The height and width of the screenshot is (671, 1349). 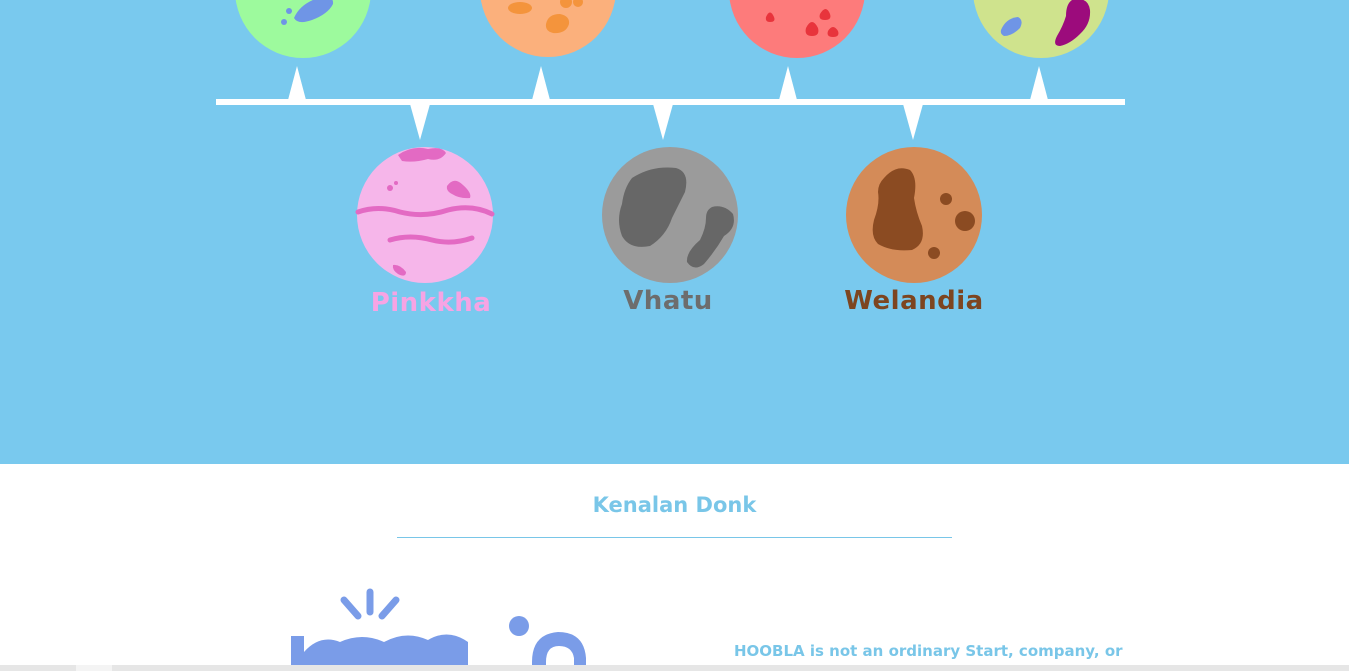 What do you see at coordinates (668, 301) in the screenshot?
I see `planet-label-vhatu: Vhatu` at bounding box center [668, 301].